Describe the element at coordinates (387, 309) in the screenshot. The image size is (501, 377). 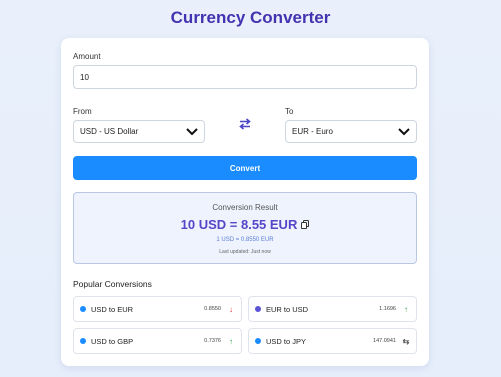
I see `popular-item-rate: 1.1696` at that location.